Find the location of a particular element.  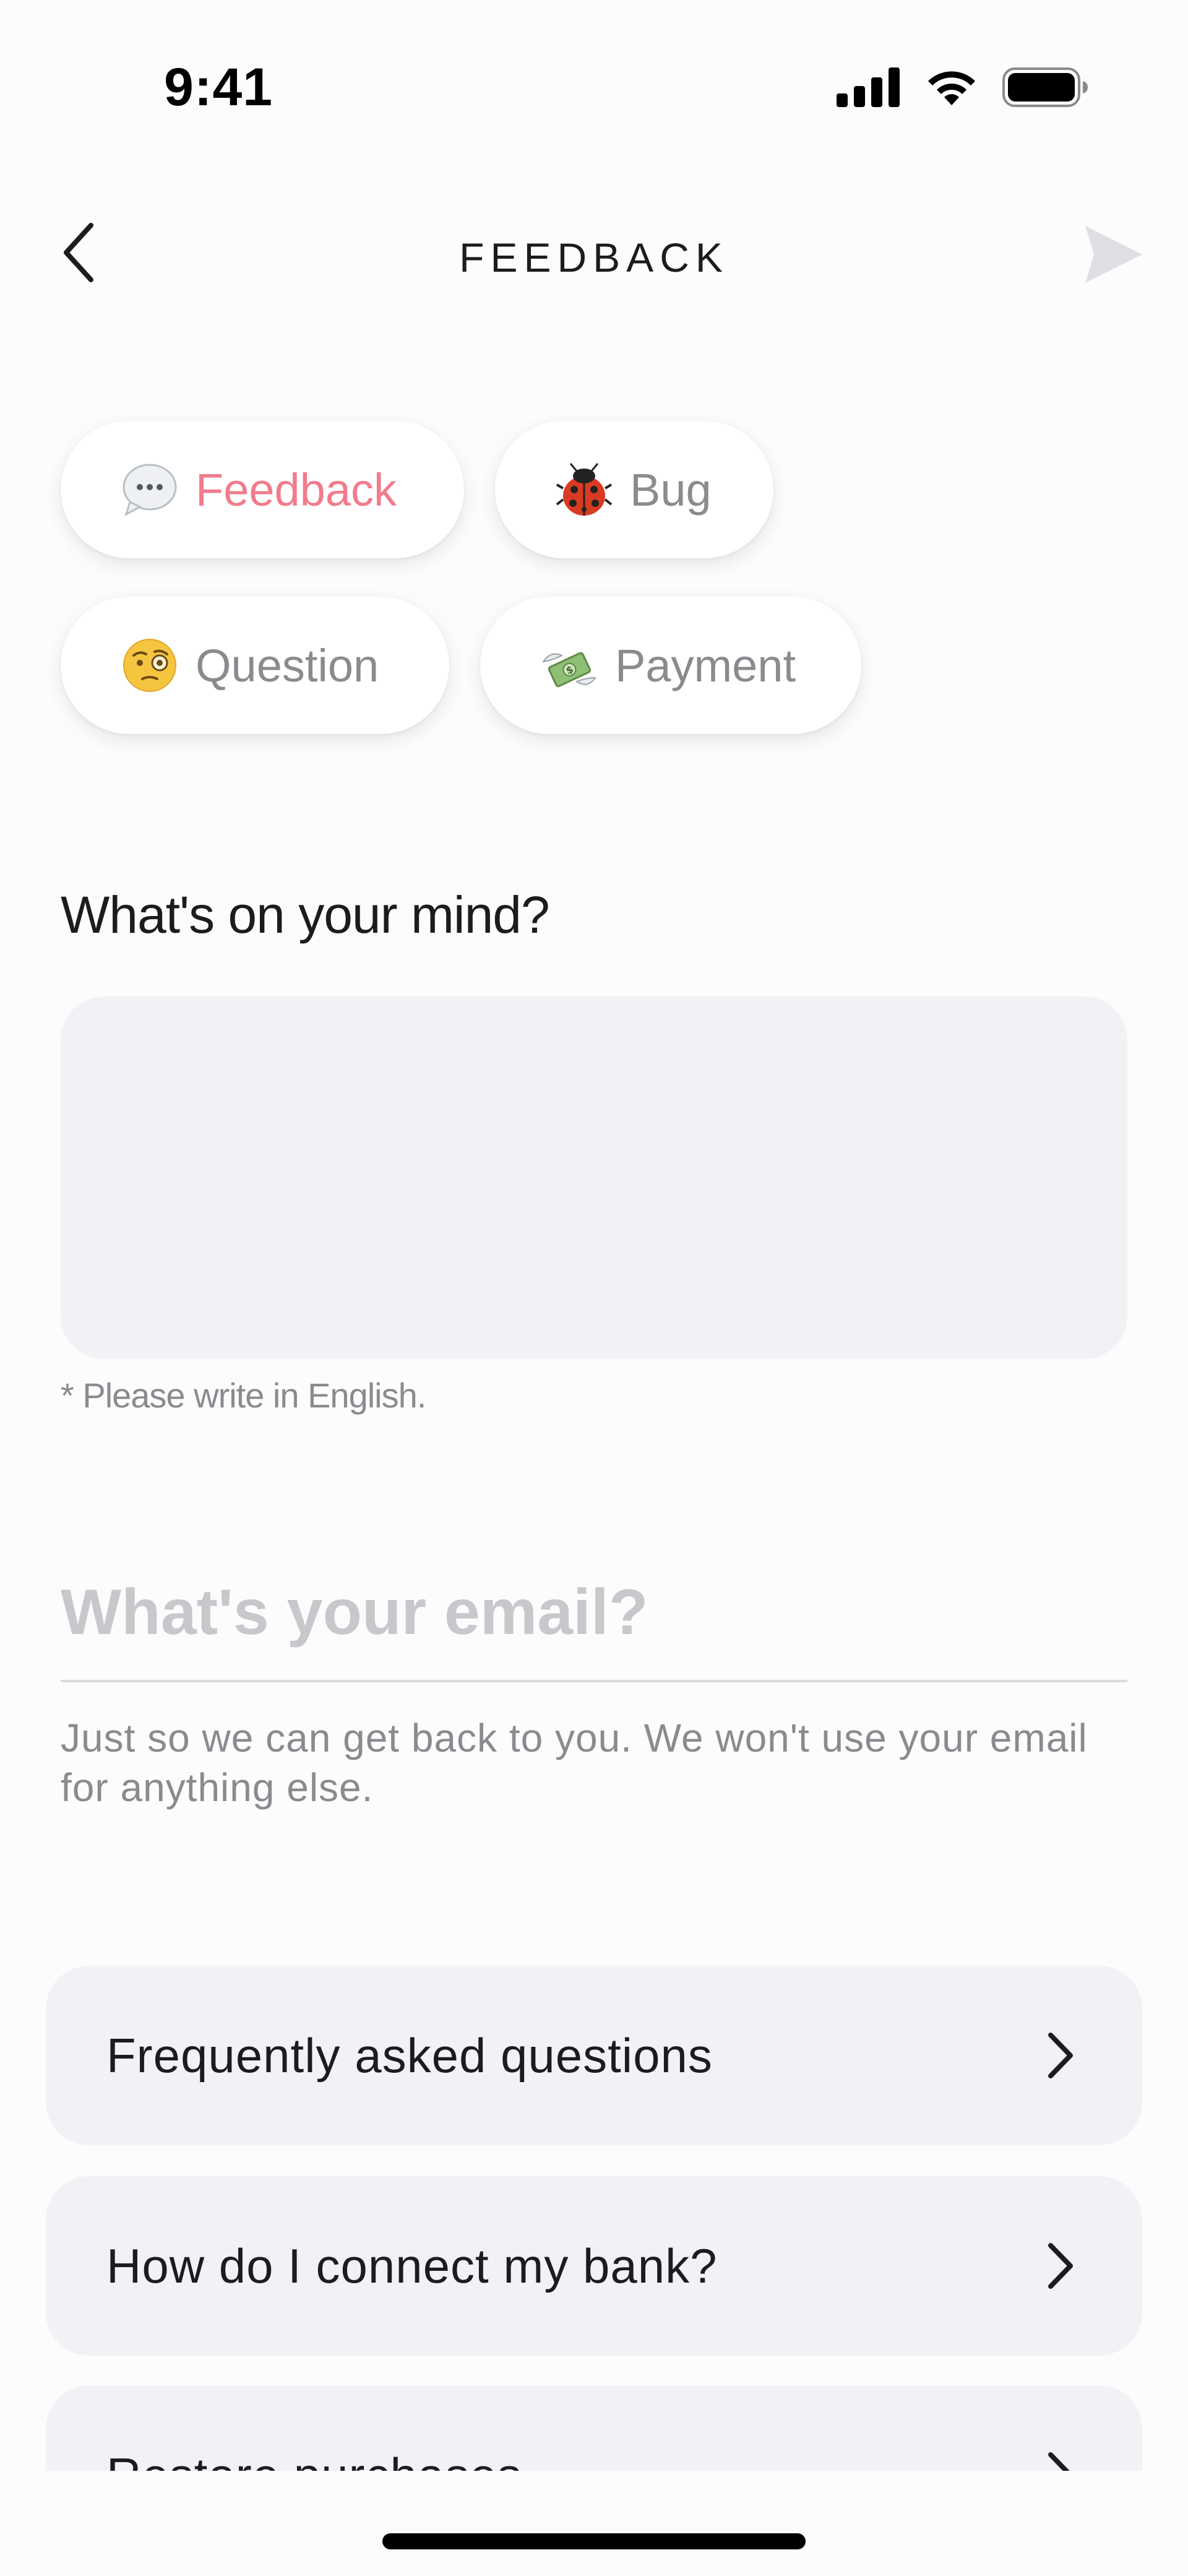

status-bar: 9:41 is located at coordinates (594, 80).